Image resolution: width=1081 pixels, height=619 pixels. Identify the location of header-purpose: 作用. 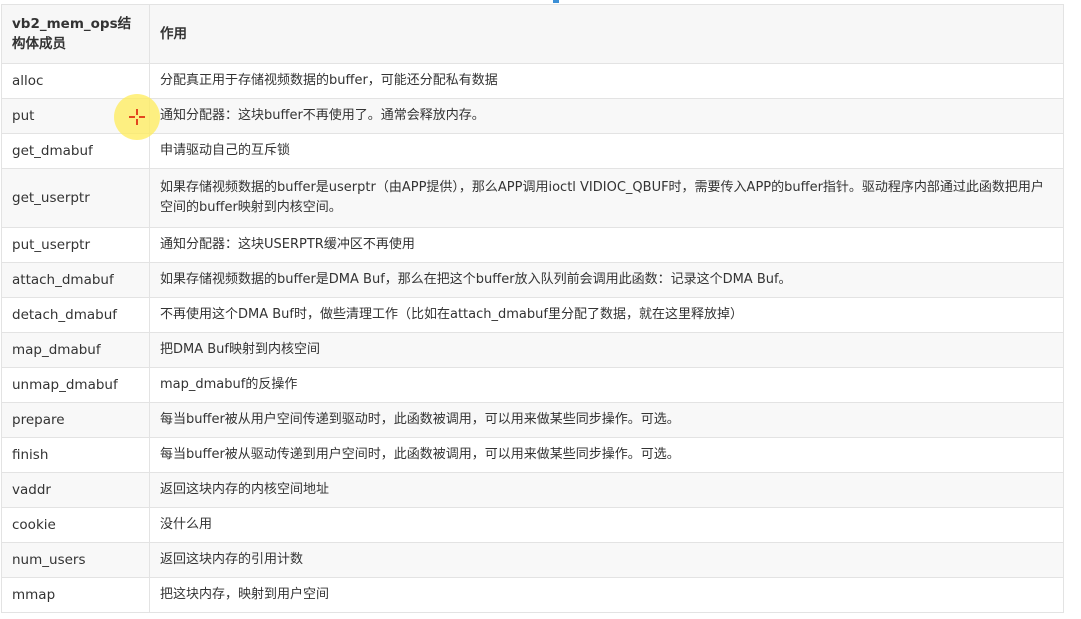
(606, 34).